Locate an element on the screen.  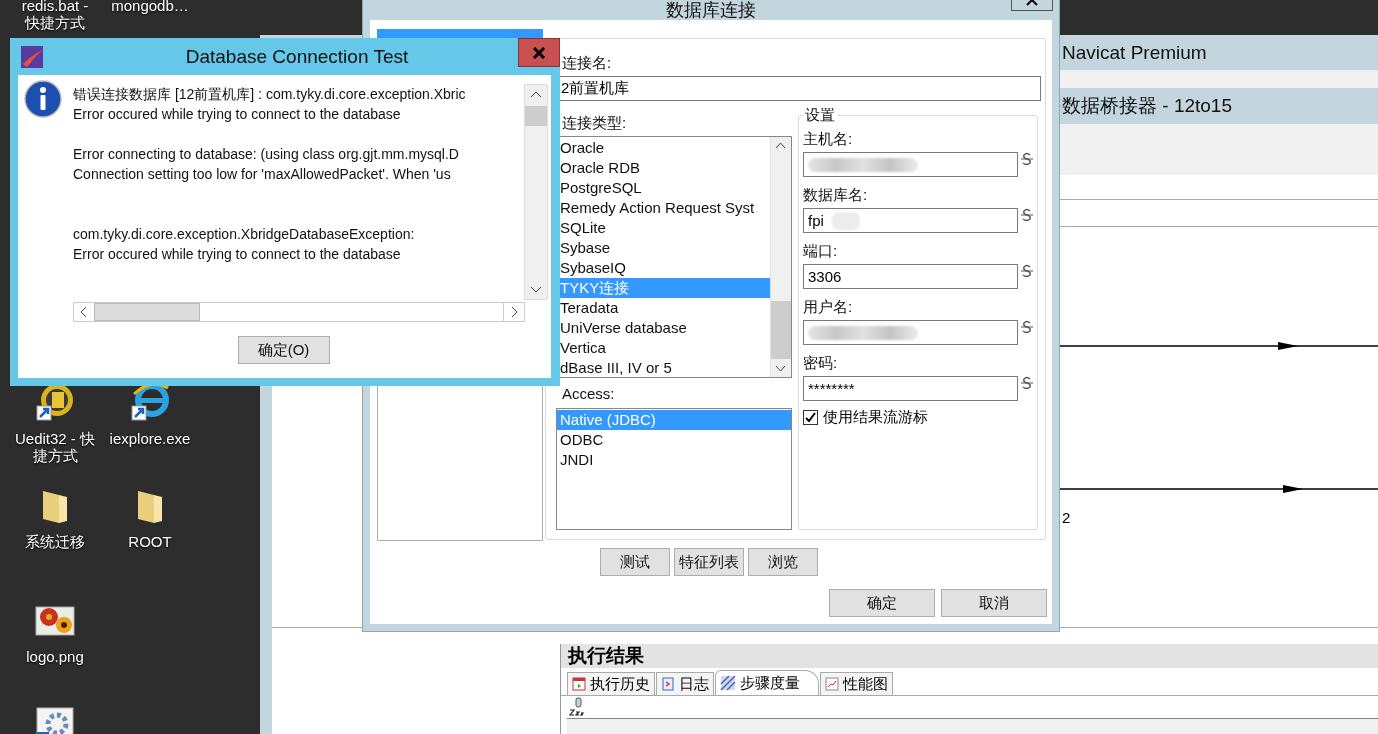
panel-title: 执行结果 is located at coordinates (606, 656).